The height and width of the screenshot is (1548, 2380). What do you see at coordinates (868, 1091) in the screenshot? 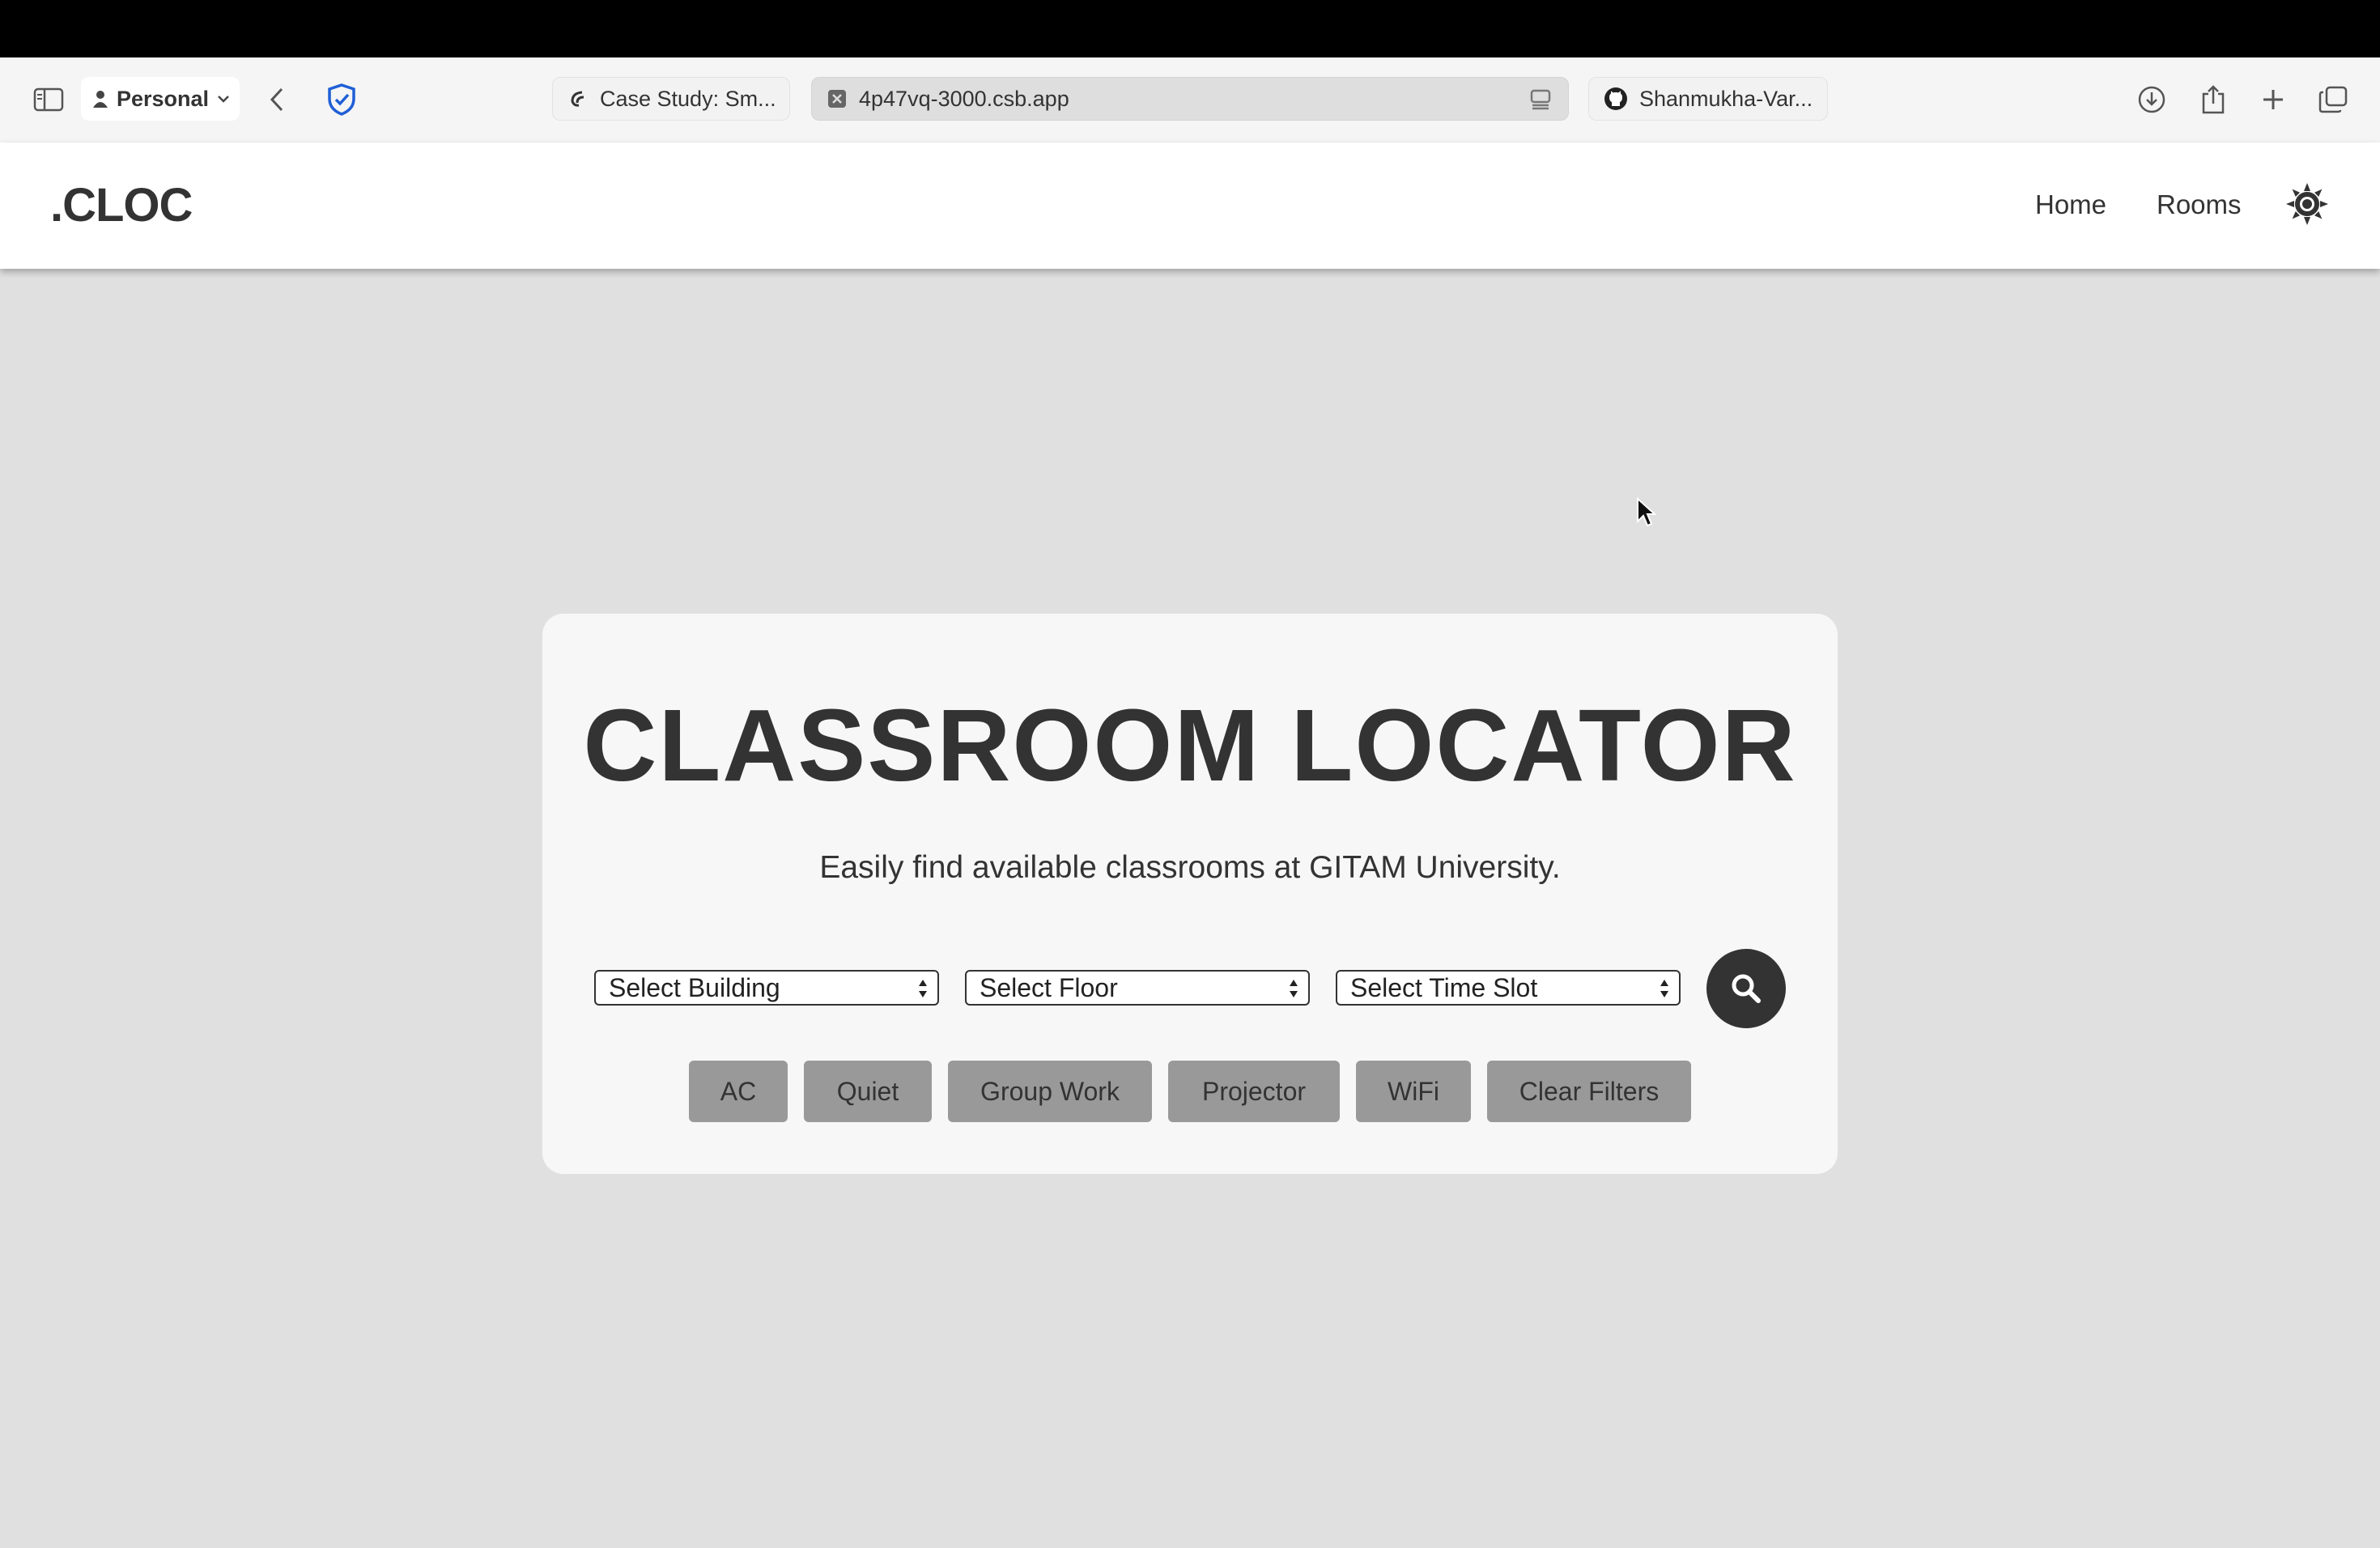
I see `filter-quiet-button: Quiet` at bounding box center [868, 1091].